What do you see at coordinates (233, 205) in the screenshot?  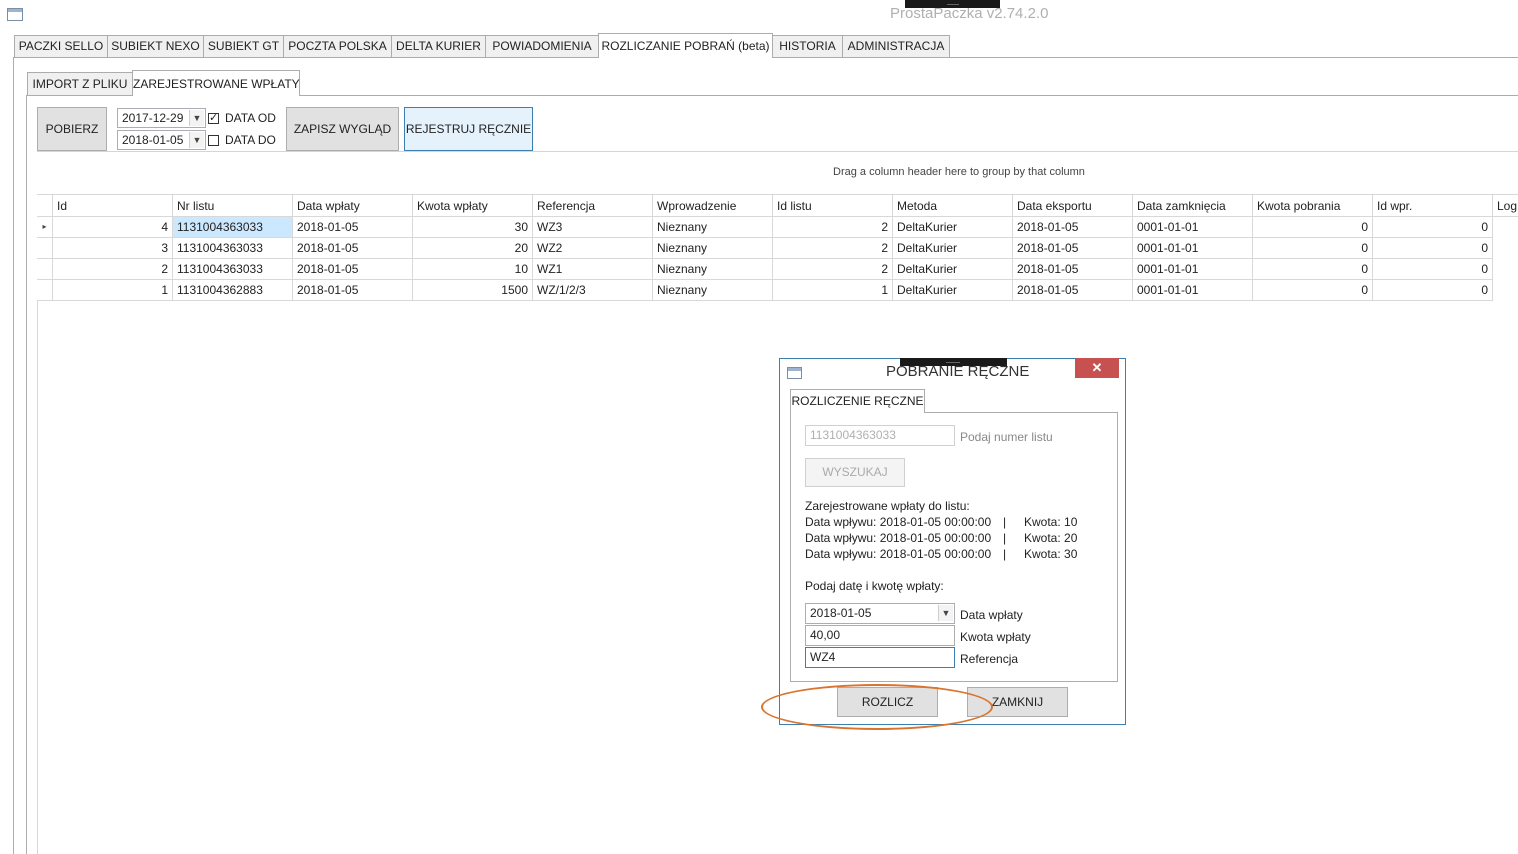 I see `column-header-nr-listu: Nr listu` at bounding box center [233, 205].